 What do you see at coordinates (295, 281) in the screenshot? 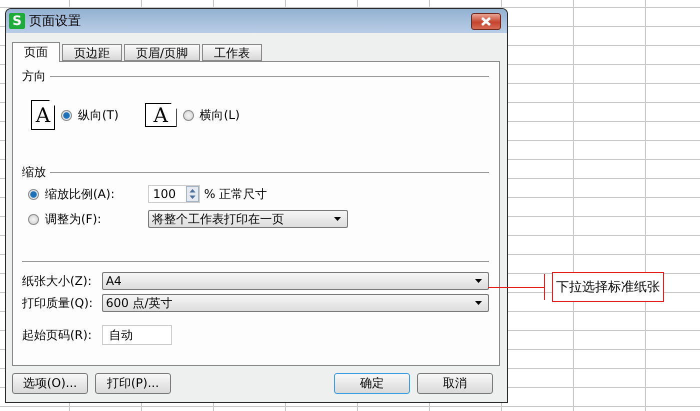
I see `paper-size-dropdown: A4` at bounding box center [295, 281].